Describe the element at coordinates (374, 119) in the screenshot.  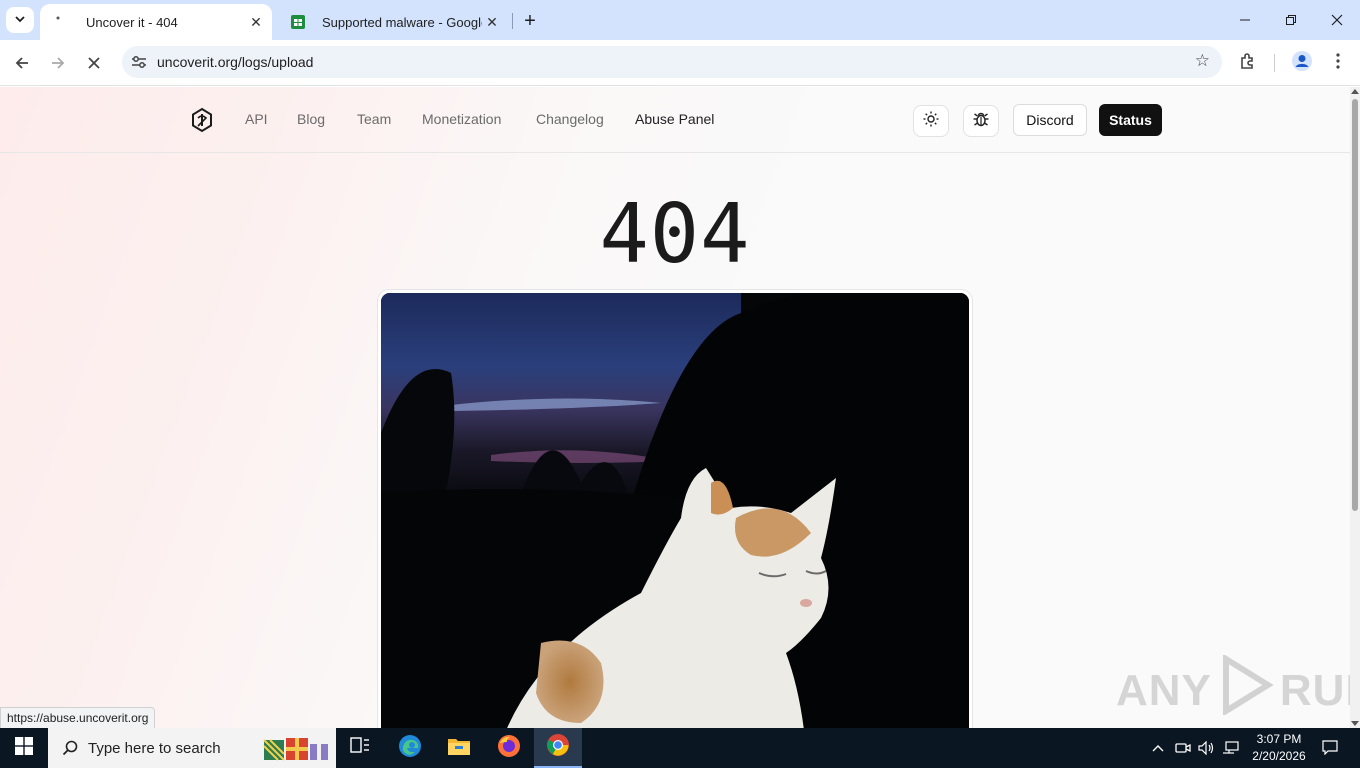
I see `nav-team: Team` at that location.